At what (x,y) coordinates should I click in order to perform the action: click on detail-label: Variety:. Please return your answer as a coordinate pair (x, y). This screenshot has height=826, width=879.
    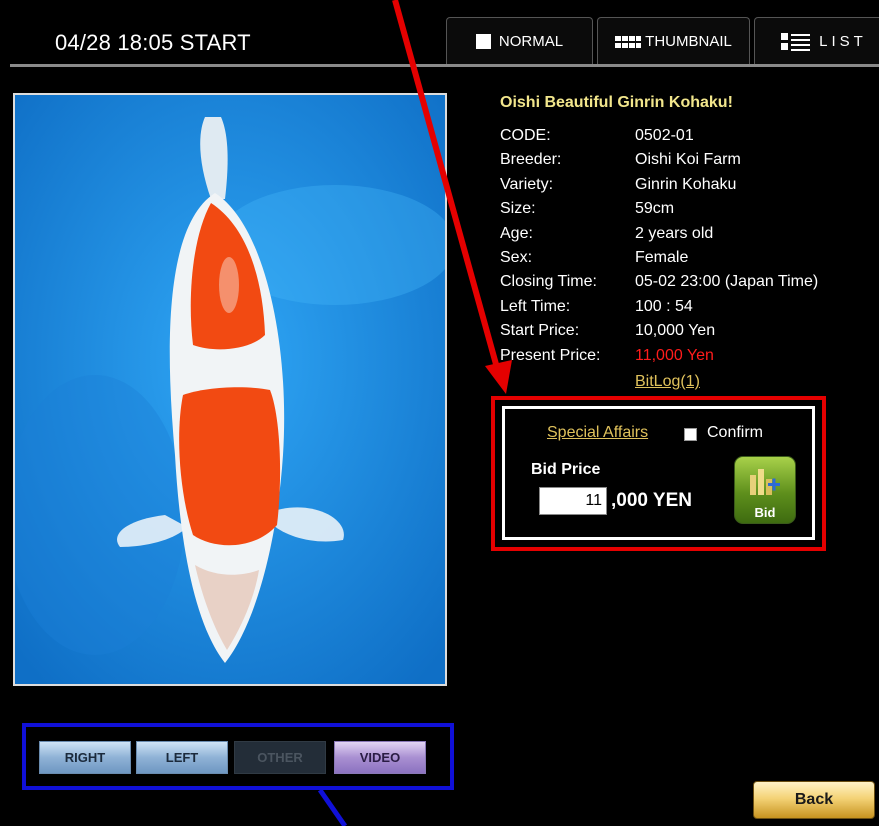
    Looking at the image, I should click on (527, 184).